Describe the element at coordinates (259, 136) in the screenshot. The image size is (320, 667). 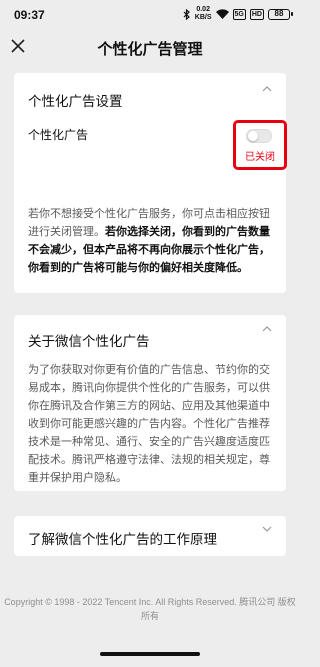
I see `personalized-ads-toggle` at that location.